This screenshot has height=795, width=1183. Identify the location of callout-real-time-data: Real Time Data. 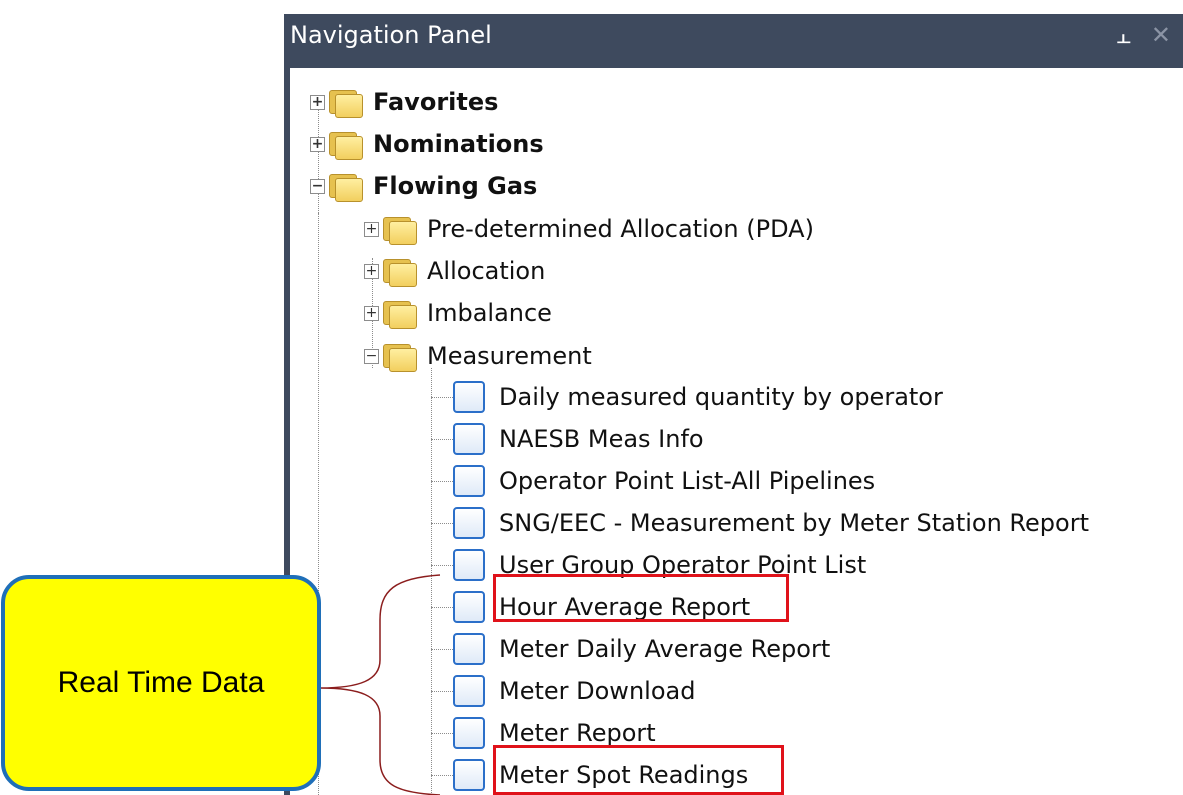
(161, 683).